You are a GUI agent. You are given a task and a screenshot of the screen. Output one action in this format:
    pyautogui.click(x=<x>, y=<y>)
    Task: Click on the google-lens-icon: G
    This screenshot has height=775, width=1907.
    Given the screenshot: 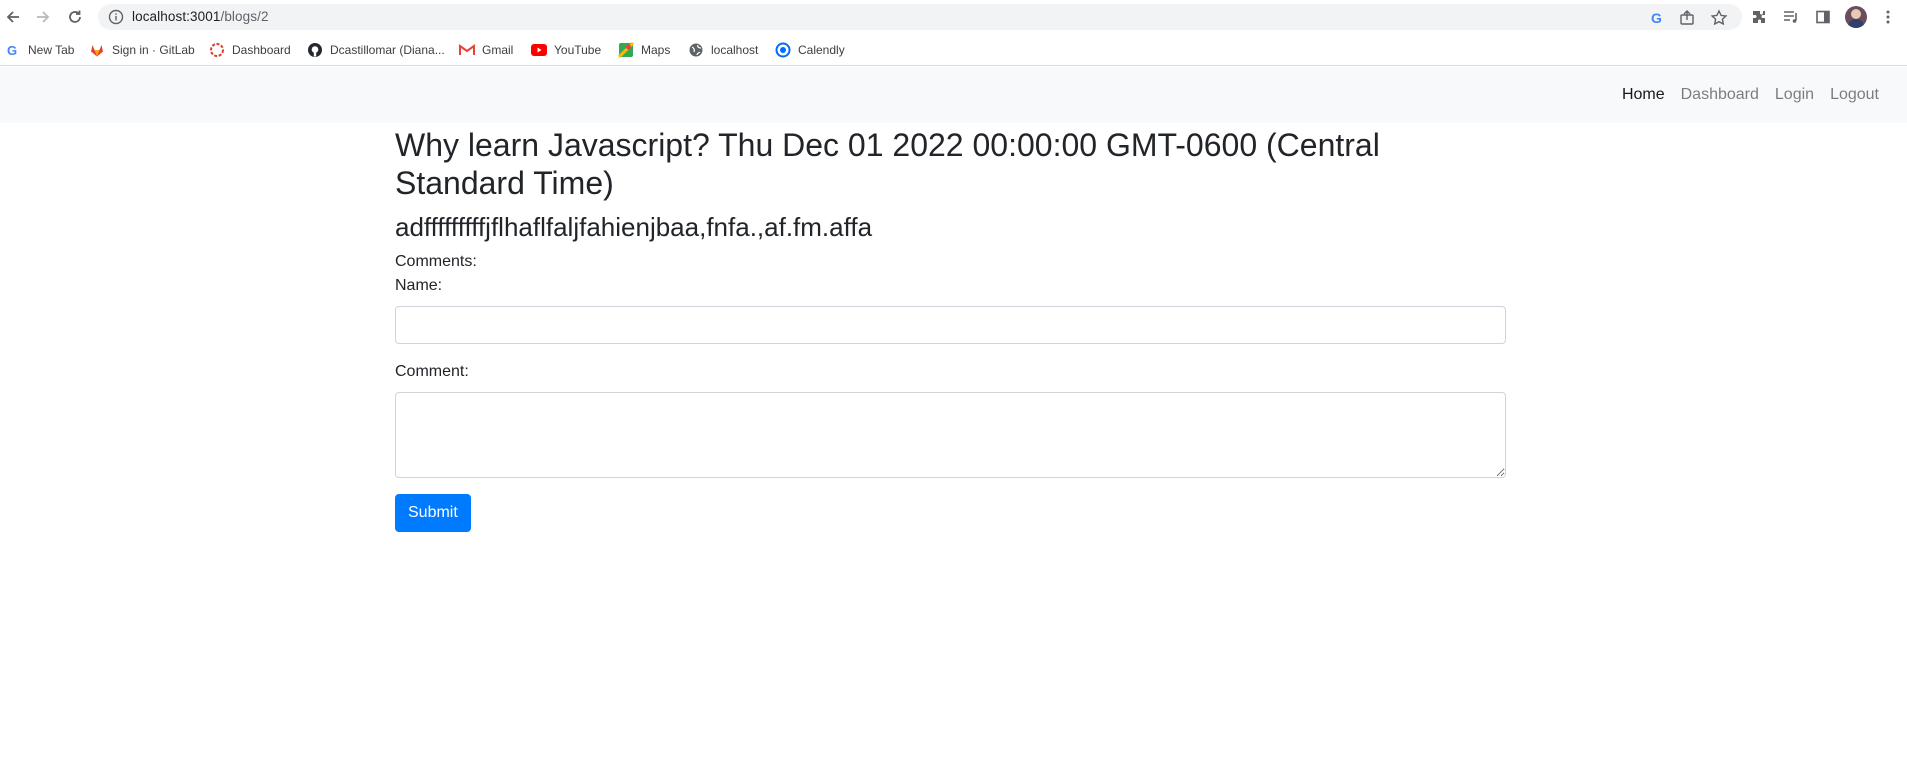 What is the action you would take?
    pyautogui.click(x=1657, y=18)
    